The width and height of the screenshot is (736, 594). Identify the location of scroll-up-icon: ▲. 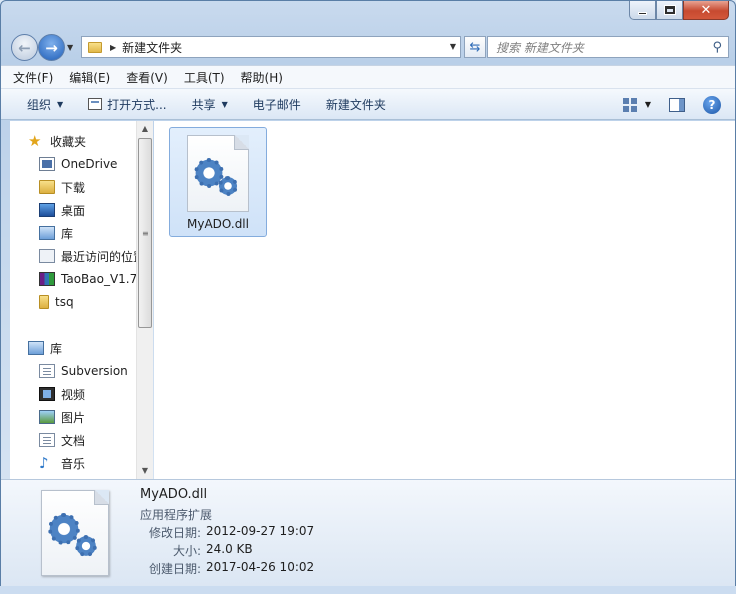
(145, 129).